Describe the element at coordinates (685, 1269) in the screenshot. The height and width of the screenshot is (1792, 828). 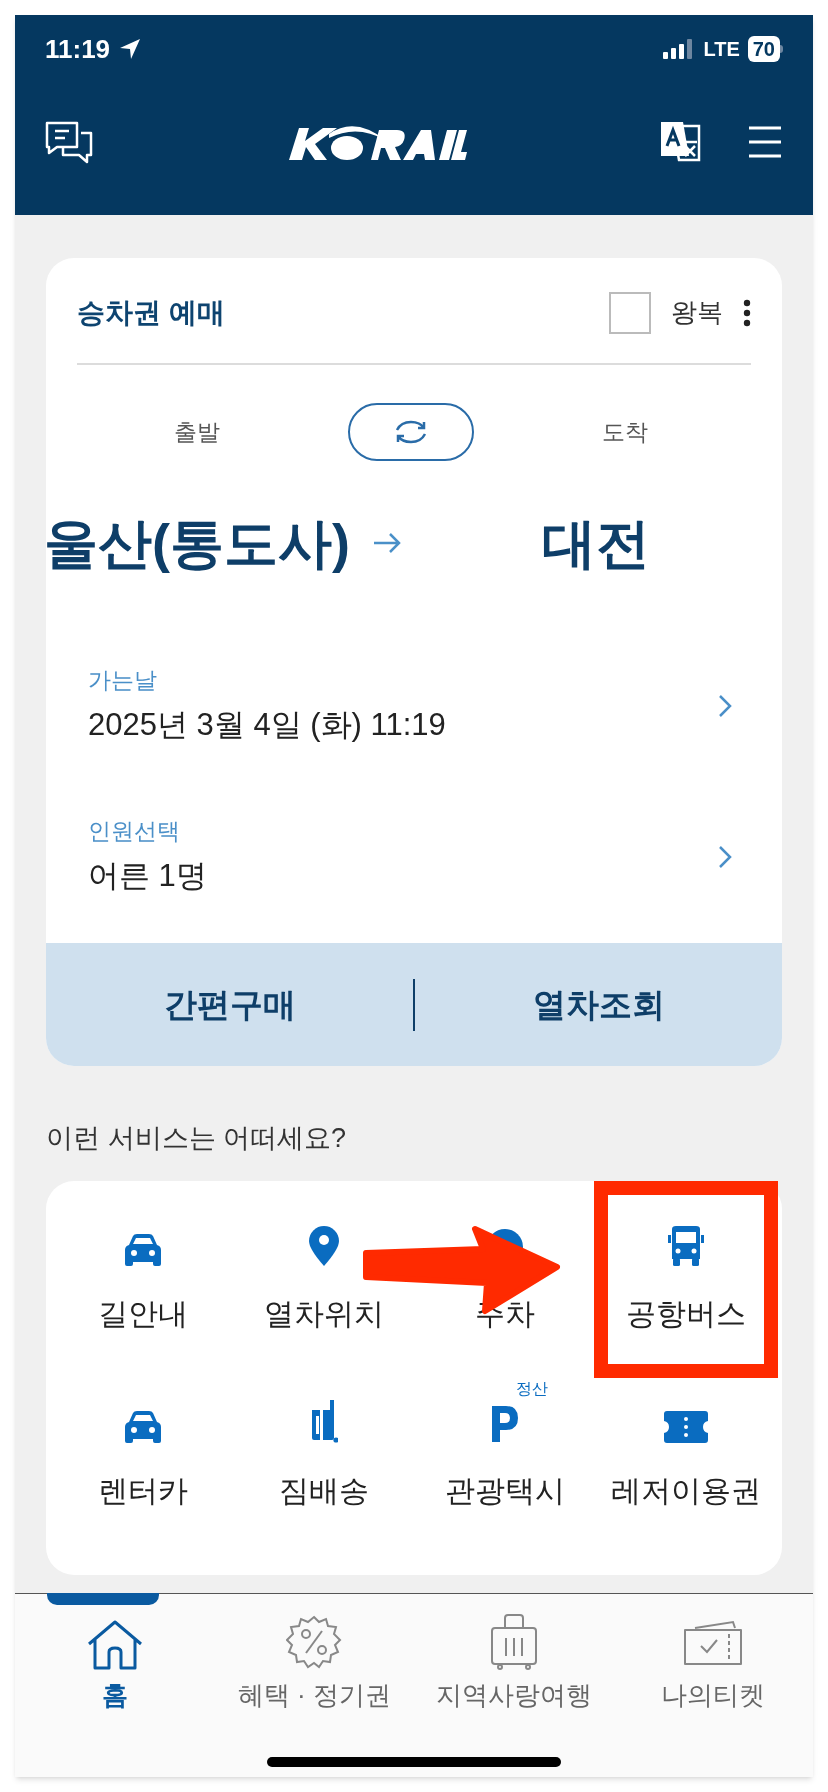
I see `service-item: 공항버스` at that location.